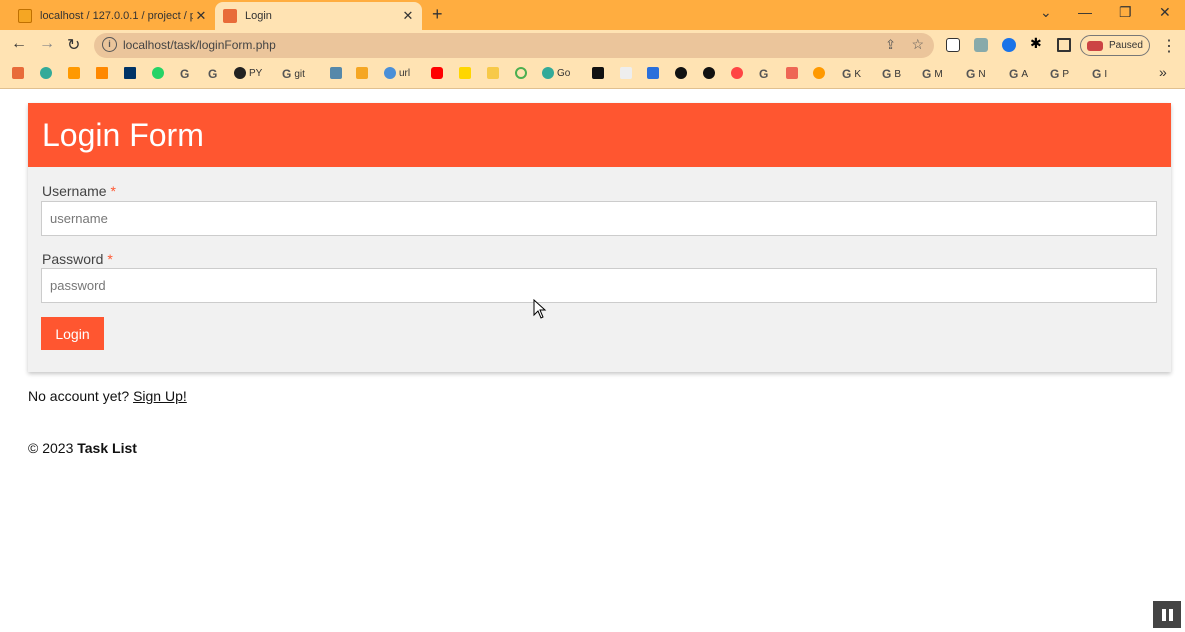 This screenshot has width=1185, height=632. What do you see at coordinates (72, 333) in the screenshot?
I see `login-button: Login` at bounding box center [72, 333].